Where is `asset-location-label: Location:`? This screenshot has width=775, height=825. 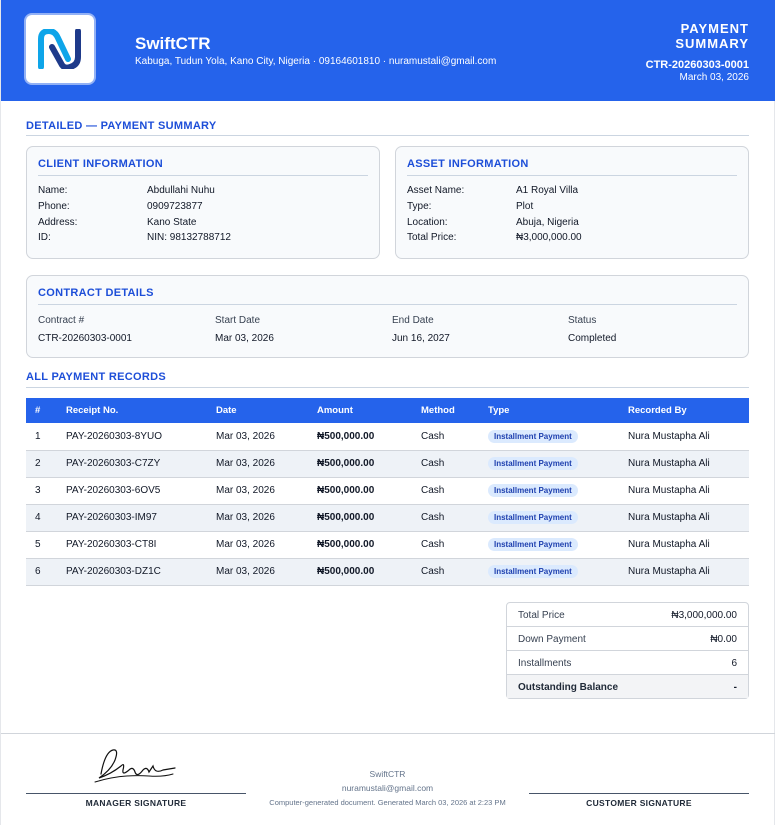 asset-location-label: Location: is located at coordinates (427, 222).